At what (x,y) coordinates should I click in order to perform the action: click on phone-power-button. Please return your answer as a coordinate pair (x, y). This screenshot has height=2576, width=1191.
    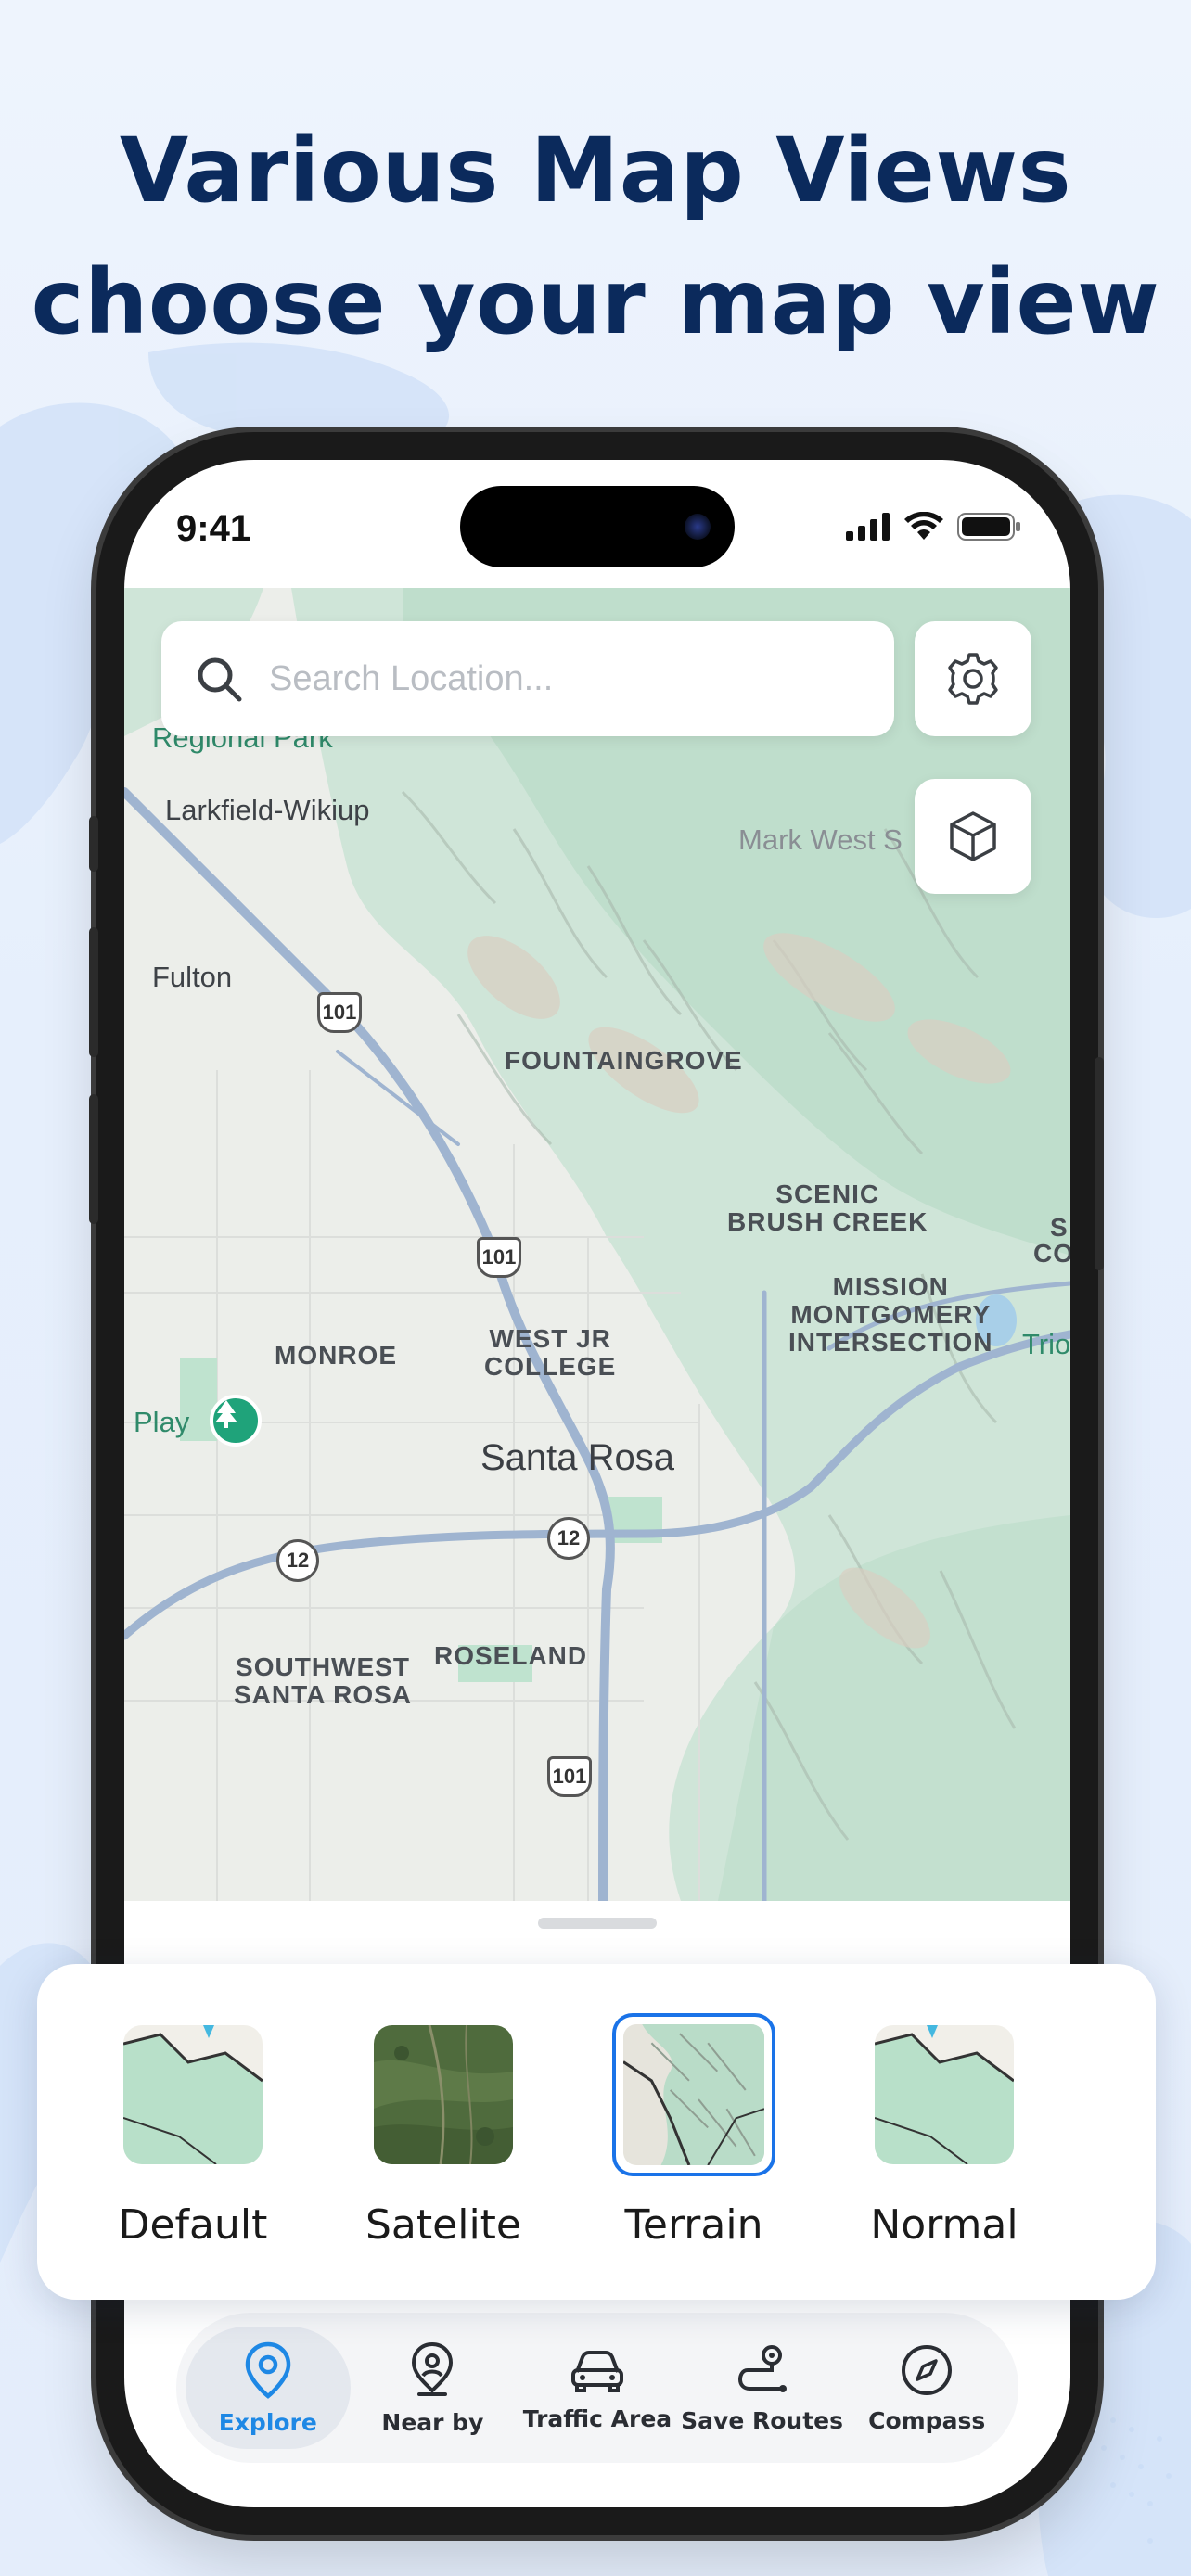
    Looking at the image, I should click on (1099, 1163).